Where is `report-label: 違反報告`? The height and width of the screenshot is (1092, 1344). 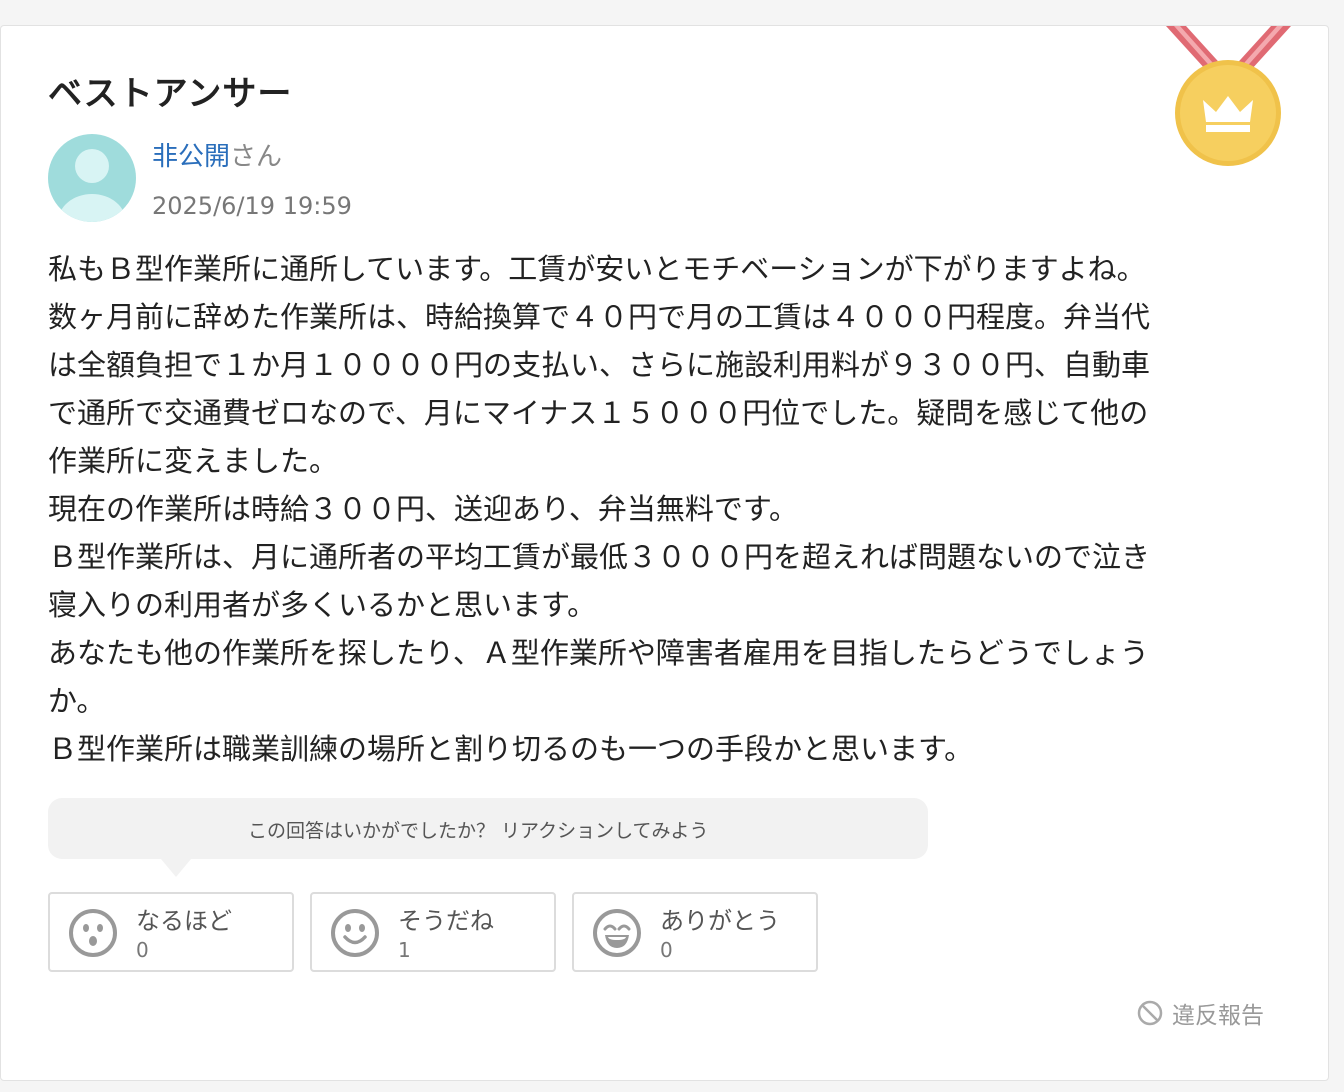
report-label: 違反報告 is located at coordinates (1218, 1016).